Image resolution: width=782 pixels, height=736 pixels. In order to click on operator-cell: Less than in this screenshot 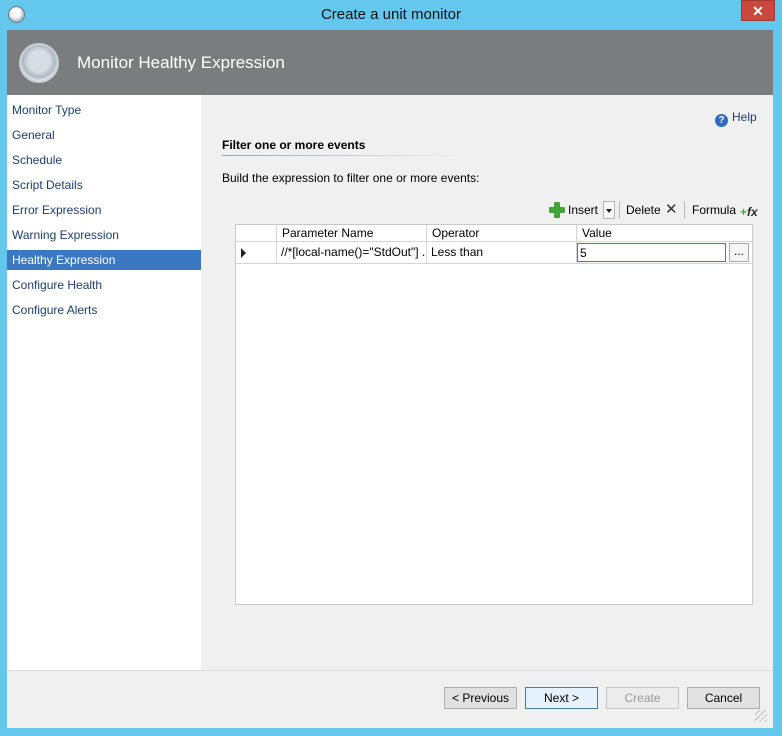, I will do `click(502, 253)`.